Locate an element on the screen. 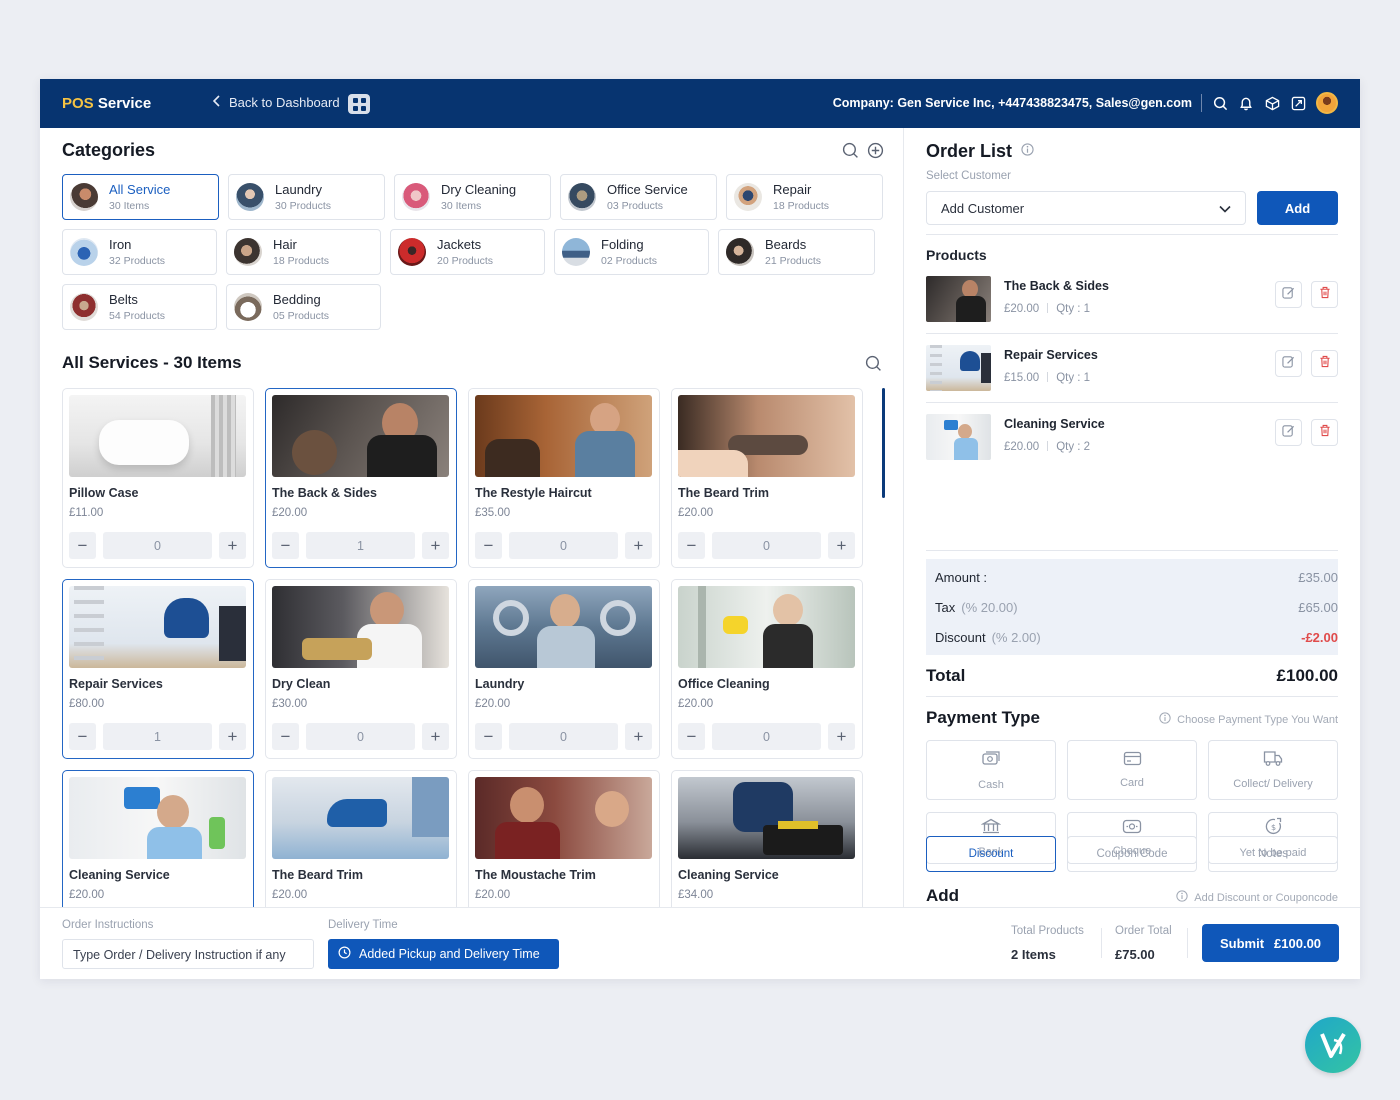  category-laundry: Laundry 30 Products is located at coordinates (306, 197).